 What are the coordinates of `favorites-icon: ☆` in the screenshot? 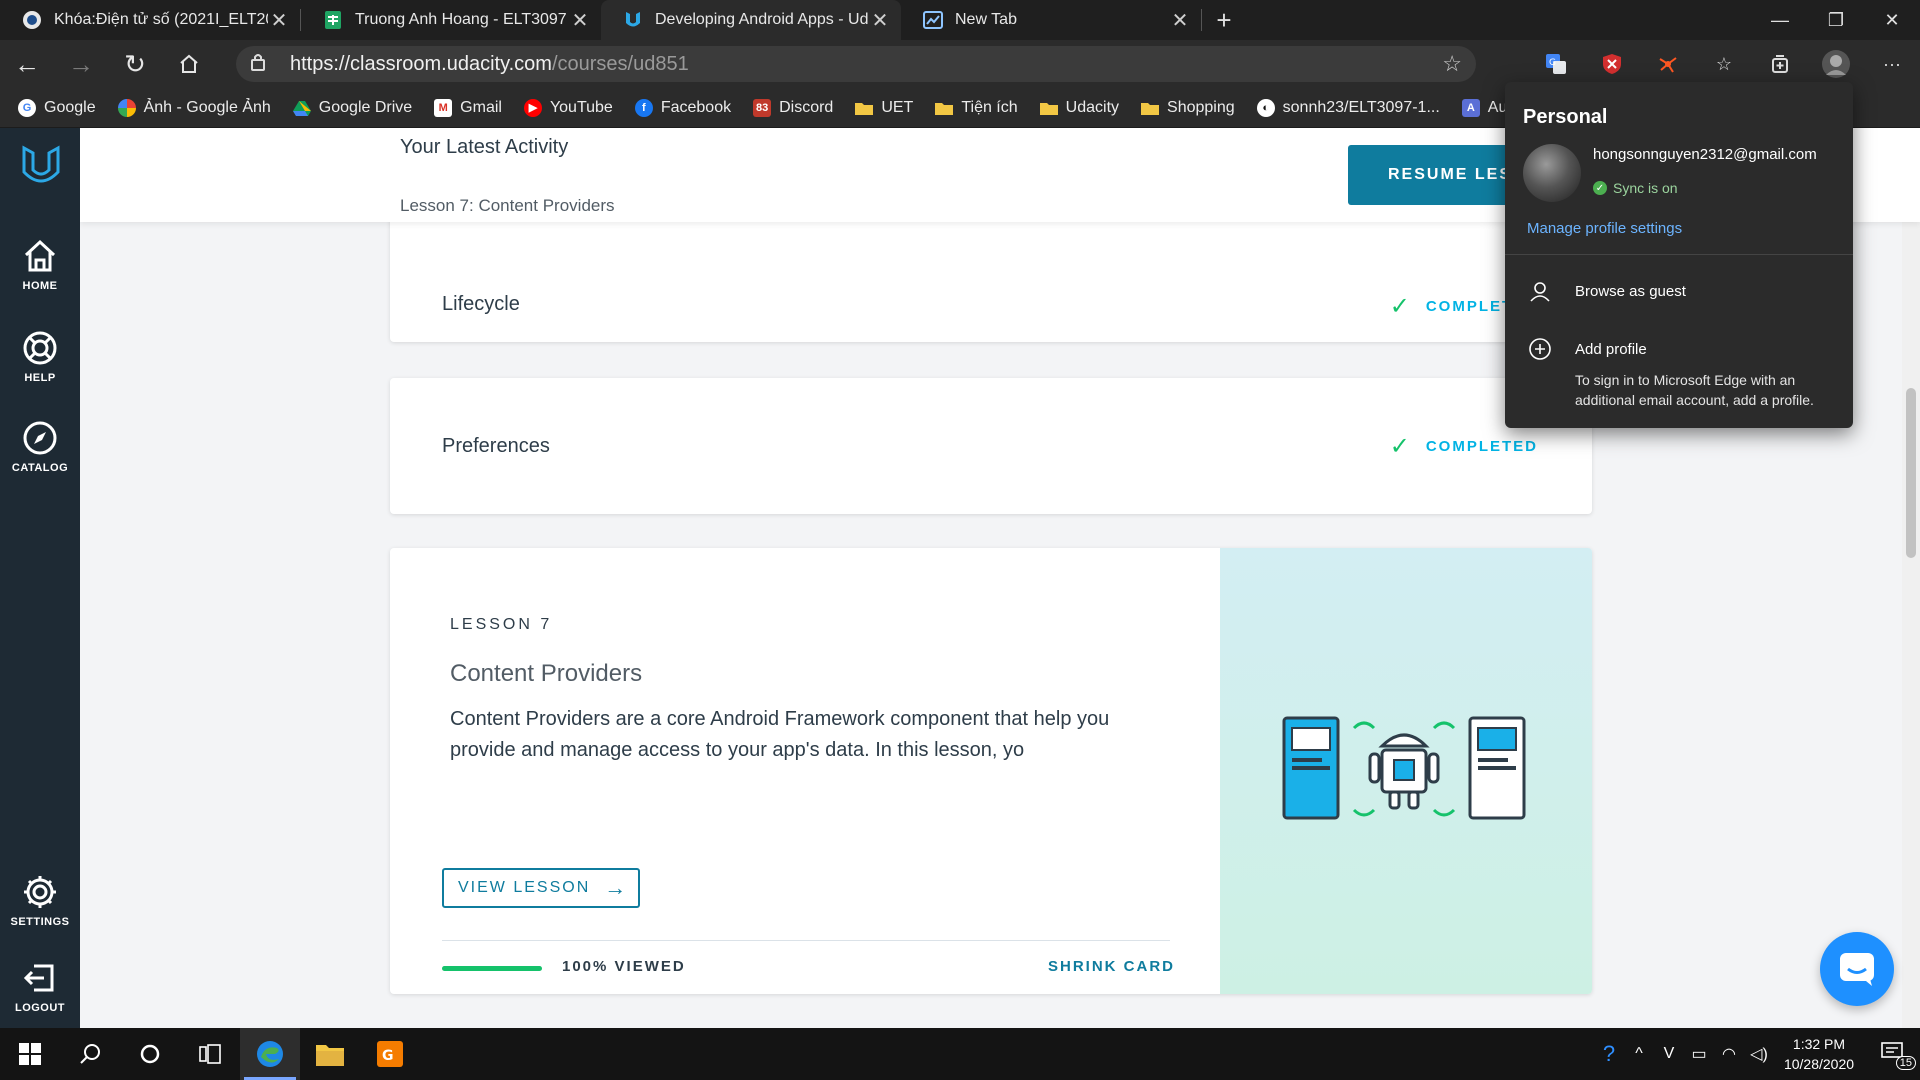 It's located at (1724, 64).